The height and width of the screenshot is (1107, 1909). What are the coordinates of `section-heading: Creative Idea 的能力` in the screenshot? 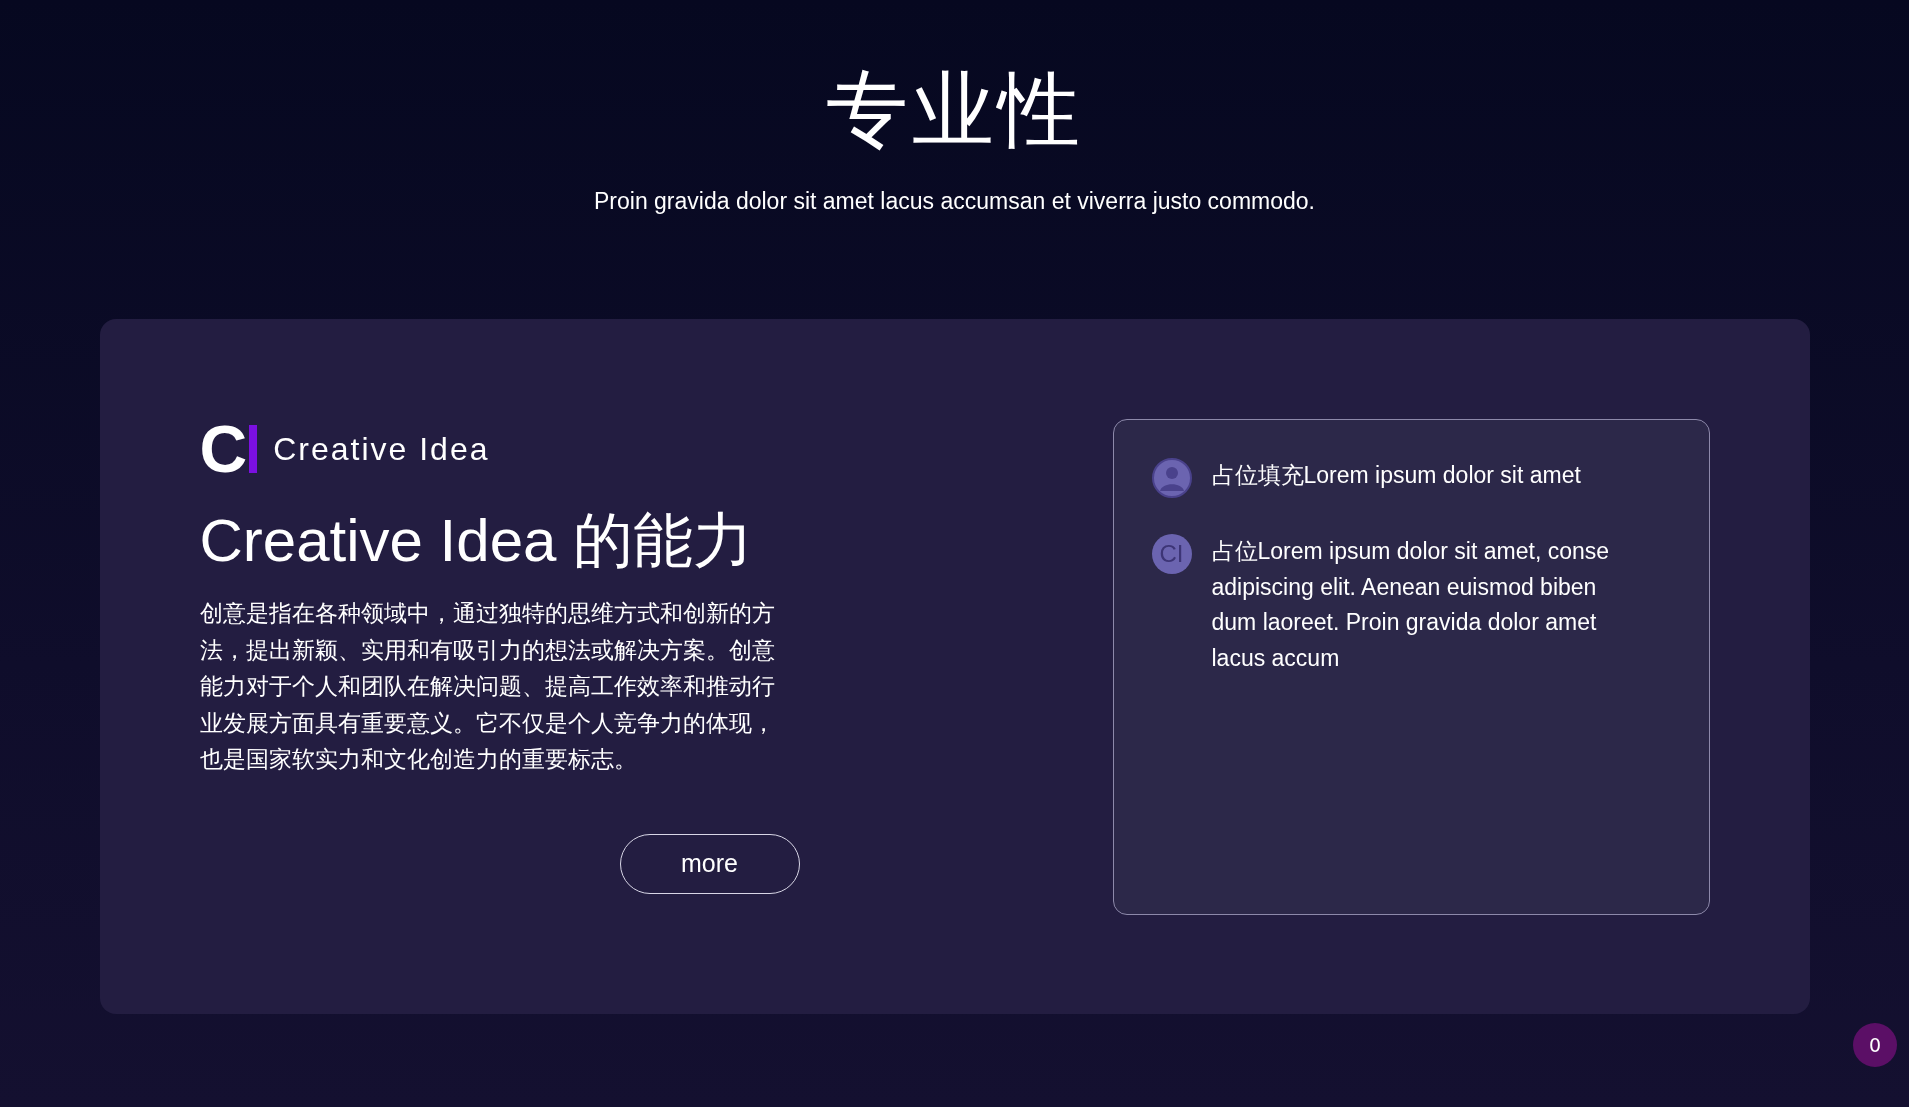 It's located at (477, 541).